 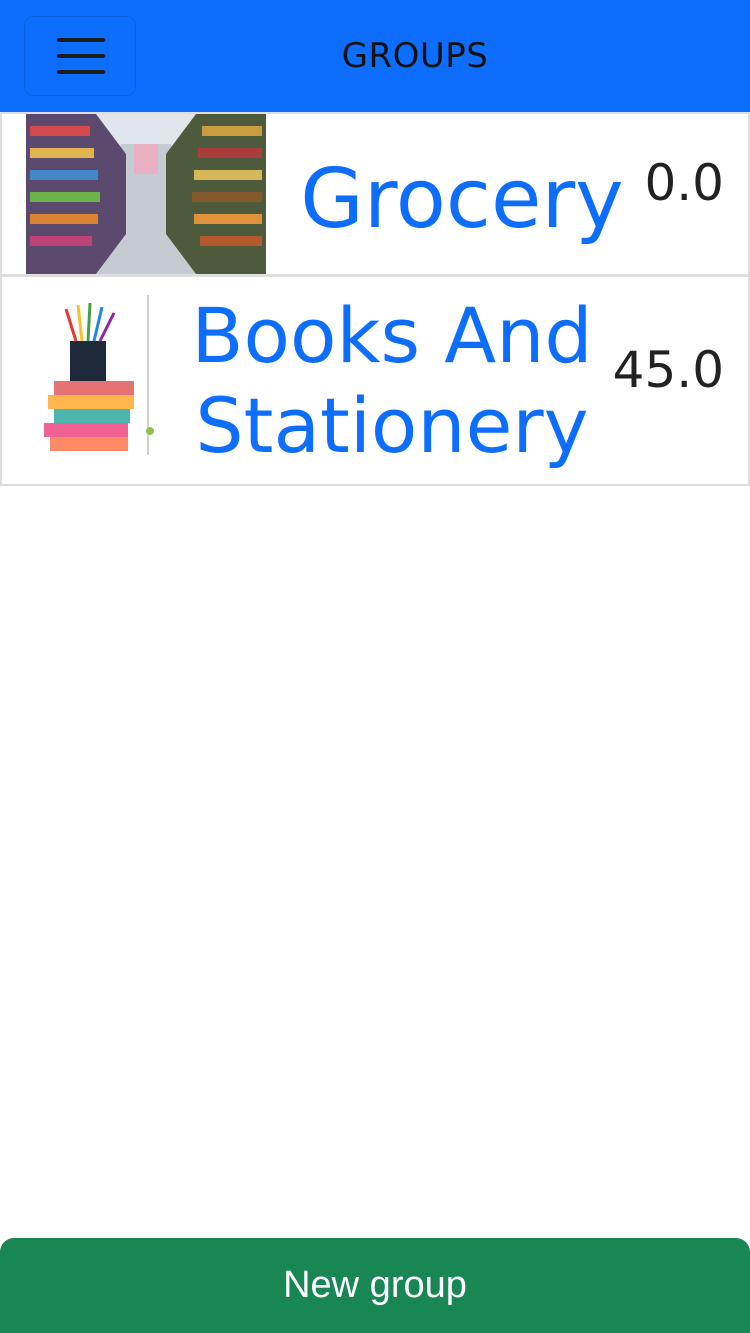 I want to click on menu-toggle-button, so click(x=80, y=56).